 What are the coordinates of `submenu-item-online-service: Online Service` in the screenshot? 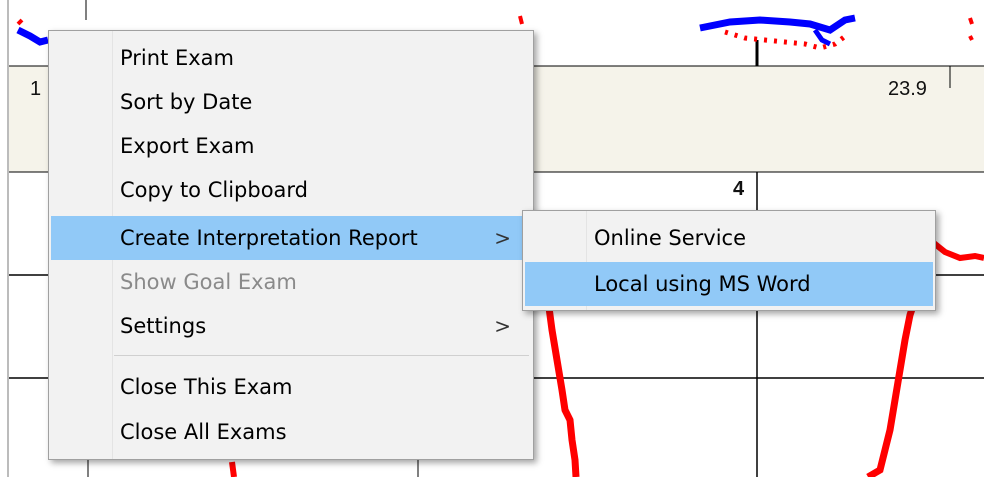 It's located at (729, 238).